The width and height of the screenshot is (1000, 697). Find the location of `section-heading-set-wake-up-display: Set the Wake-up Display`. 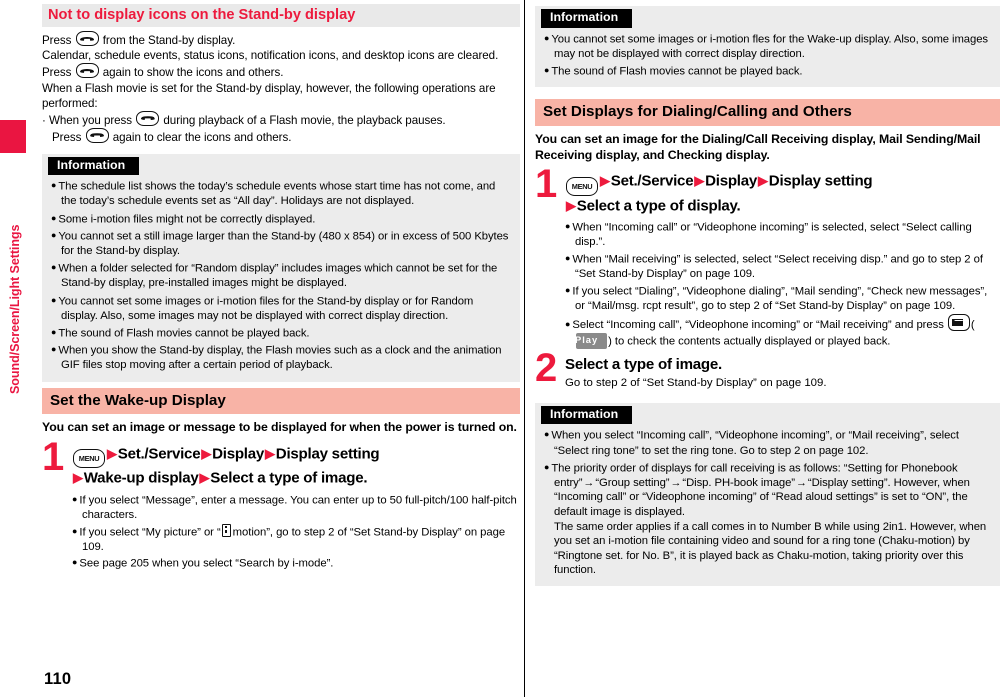

section-heading-set-wake-up-display: Set the Wake-up Display is located at coordinates (281, 401).